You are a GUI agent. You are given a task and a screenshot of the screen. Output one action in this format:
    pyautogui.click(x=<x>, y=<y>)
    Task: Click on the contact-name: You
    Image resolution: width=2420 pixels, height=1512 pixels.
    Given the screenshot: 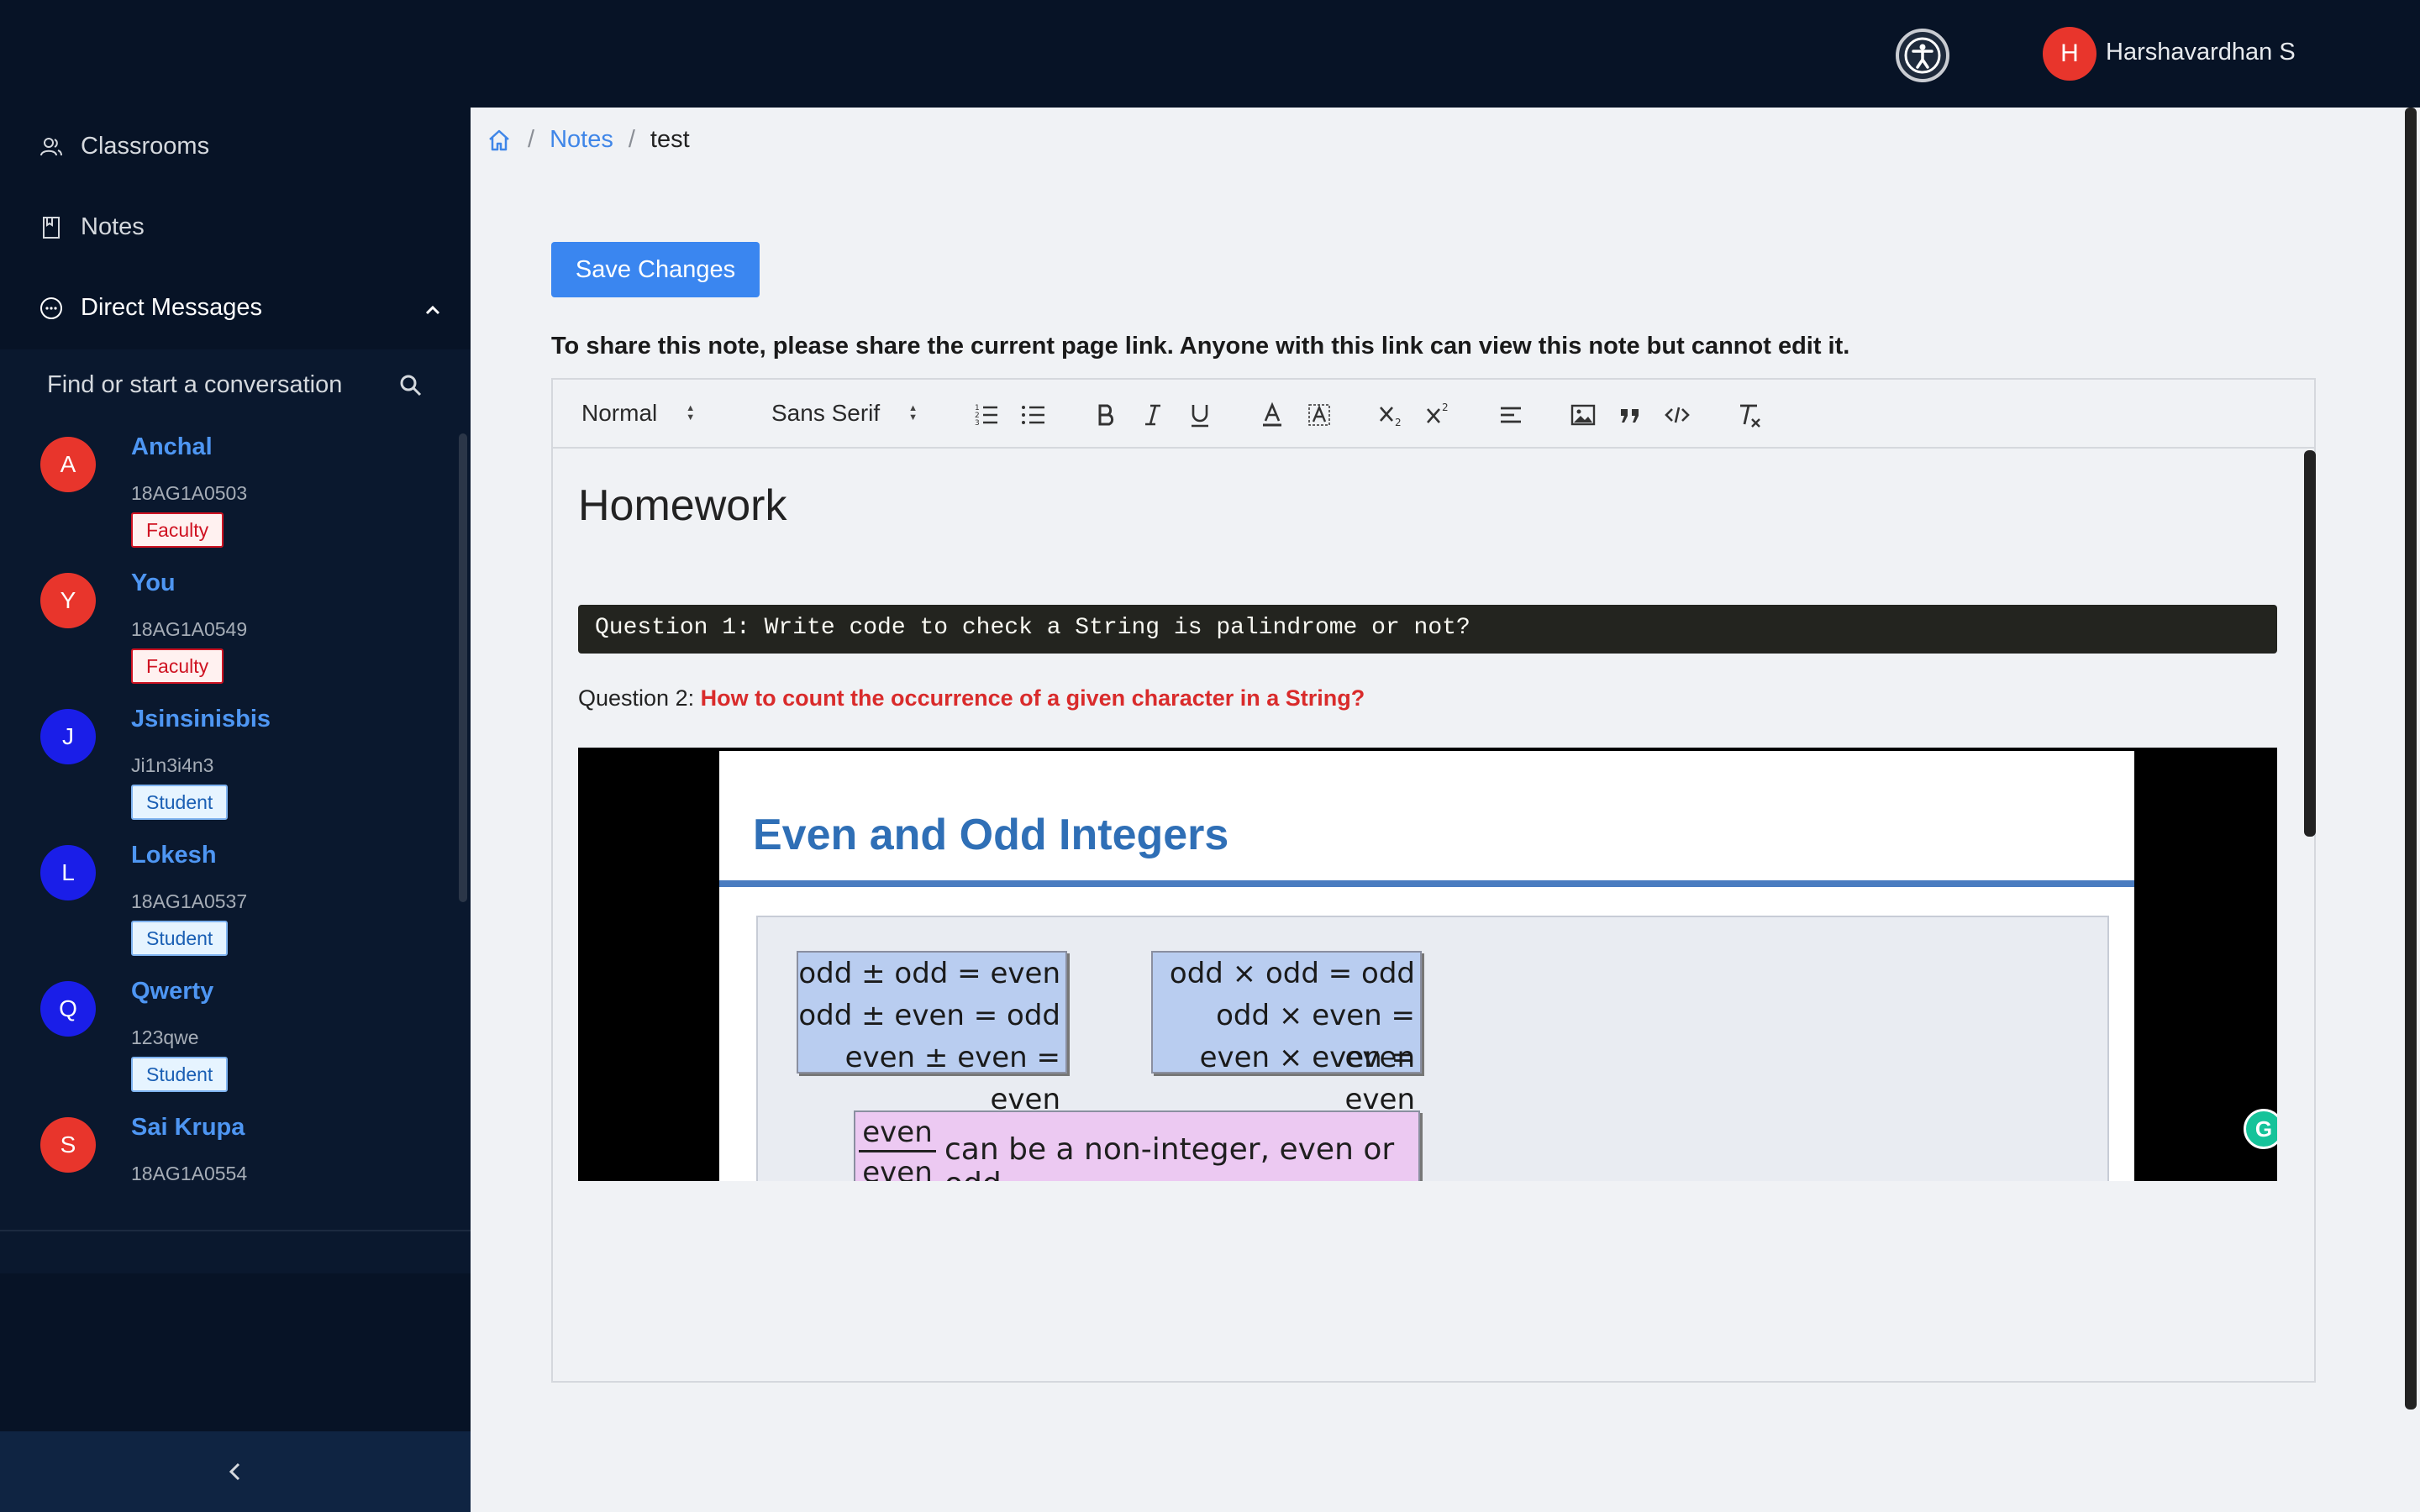 What is the action you would take?
    pyautogui.click(x=153, y=583)
    